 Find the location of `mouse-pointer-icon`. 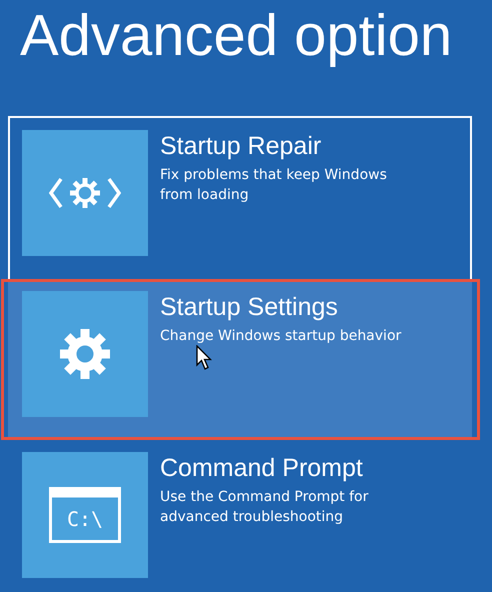

mouse-pointer-icon is located at coordinates (204, 358).